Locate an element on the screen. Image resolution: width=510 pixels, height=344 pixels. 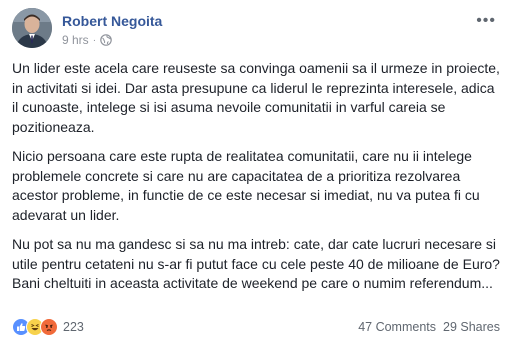
reaction-count: 223 is located at coordinates (73, 327).